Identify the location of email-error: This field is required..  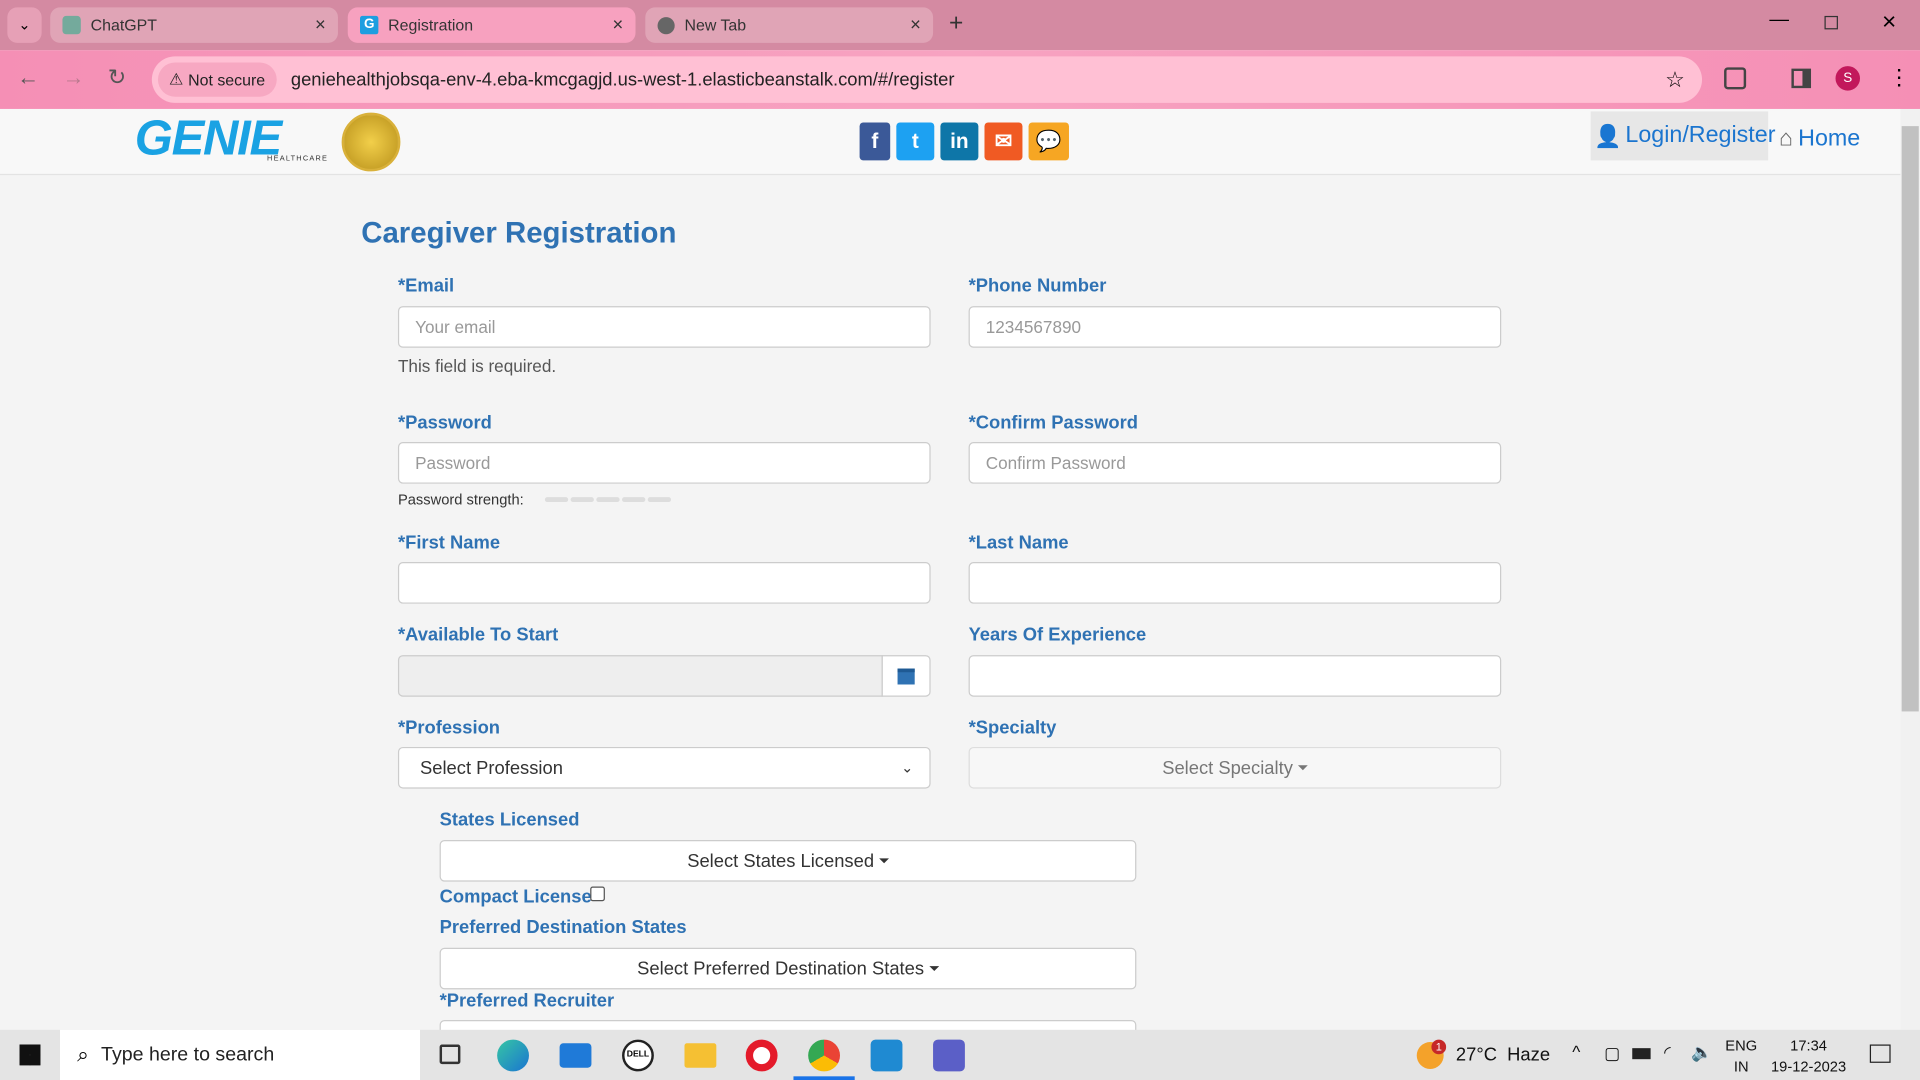
(477, 366).